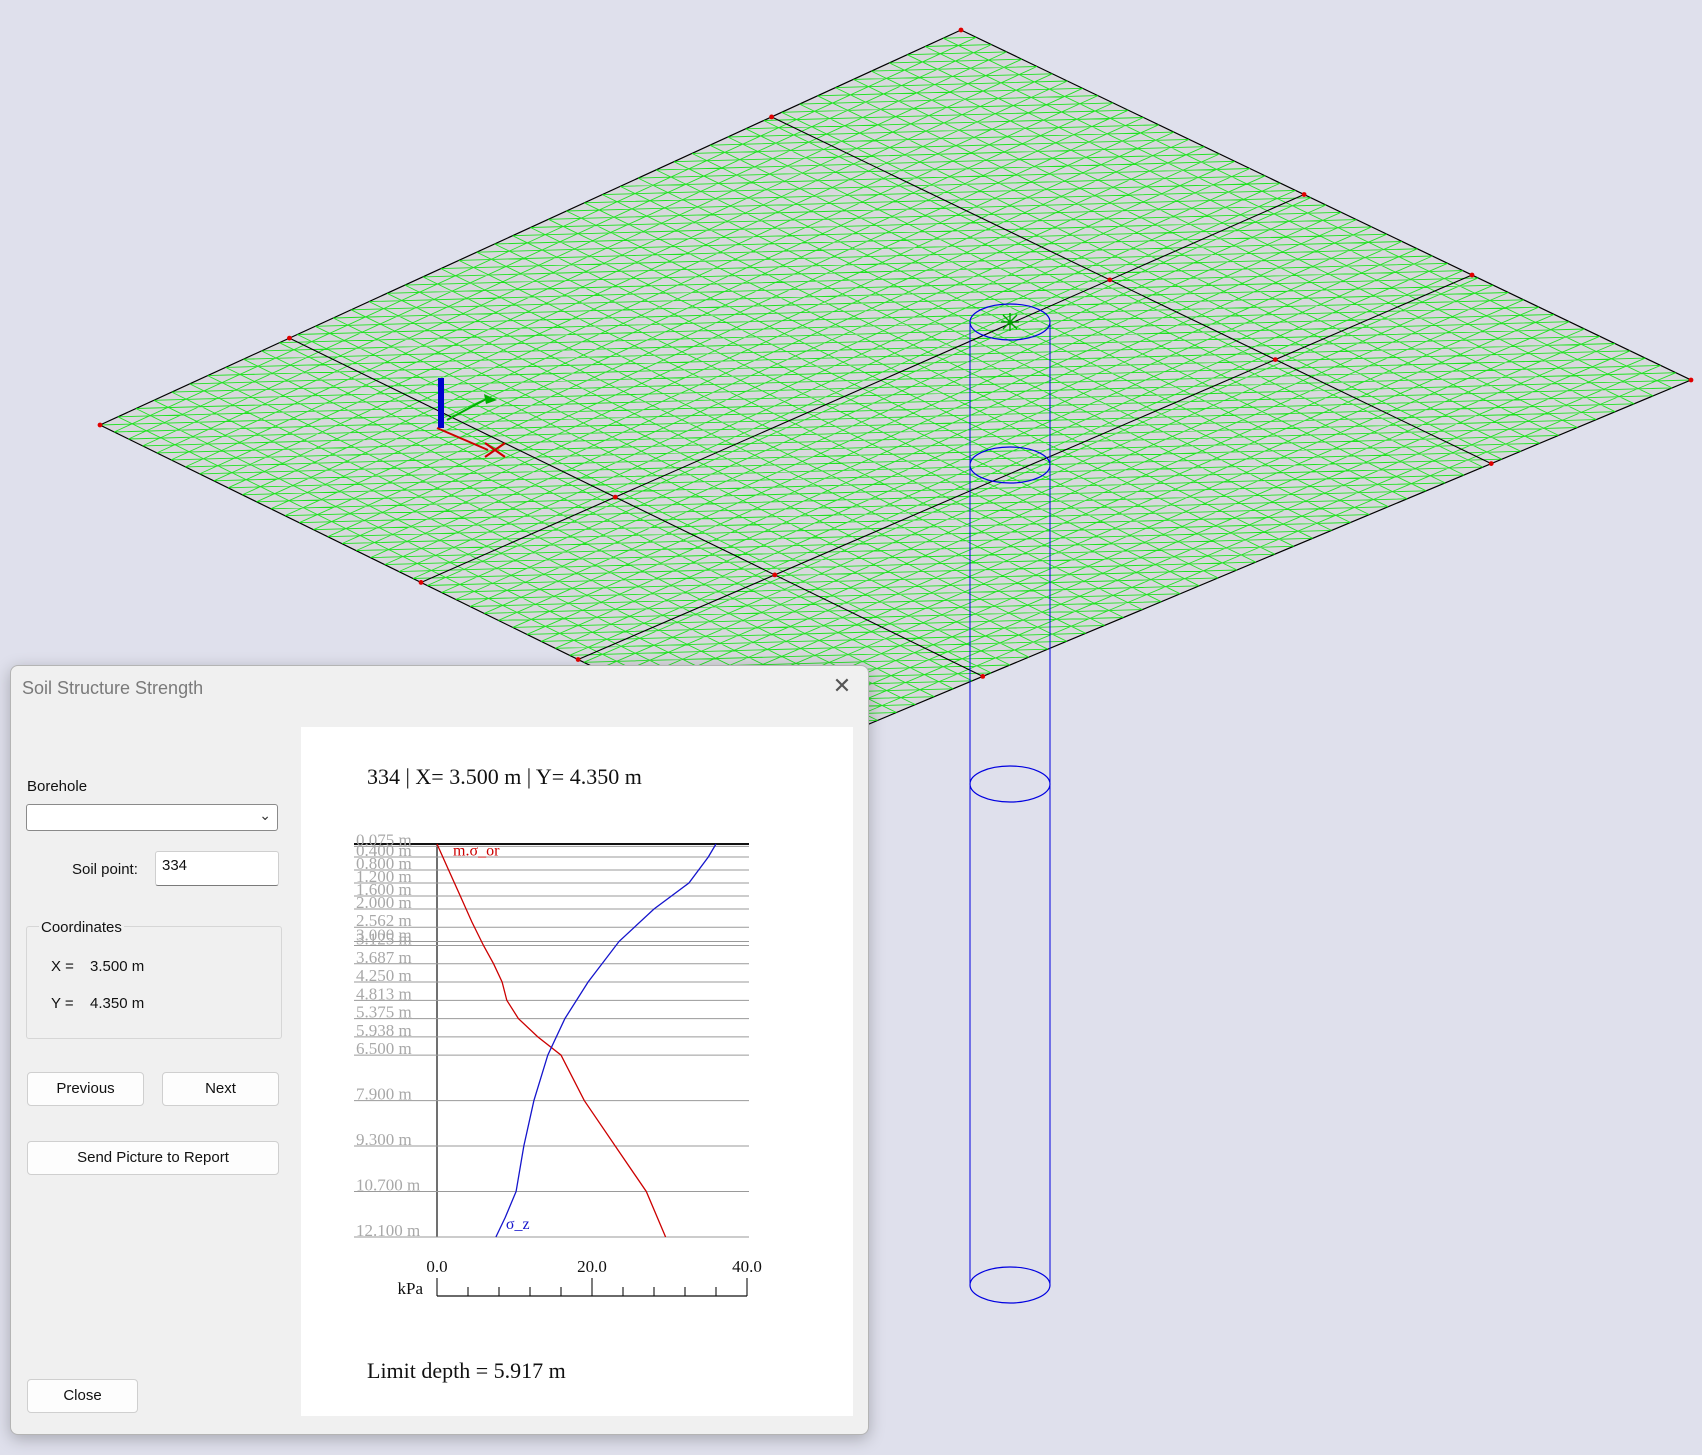 The image size is (1702, 1455). I want to click on y-label: Y =, so click(62, 1003).